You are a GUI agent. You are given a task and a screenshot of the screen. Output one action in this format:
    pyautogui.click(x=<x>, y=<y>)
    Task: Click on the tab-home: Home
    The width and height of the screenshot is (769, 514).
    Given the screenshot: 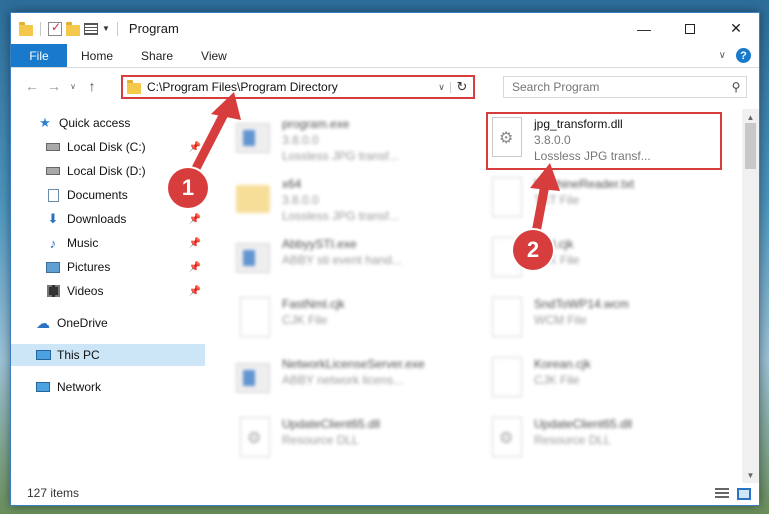 What is the action you would take?
    pyautogui.click(x=97, y=55)
    